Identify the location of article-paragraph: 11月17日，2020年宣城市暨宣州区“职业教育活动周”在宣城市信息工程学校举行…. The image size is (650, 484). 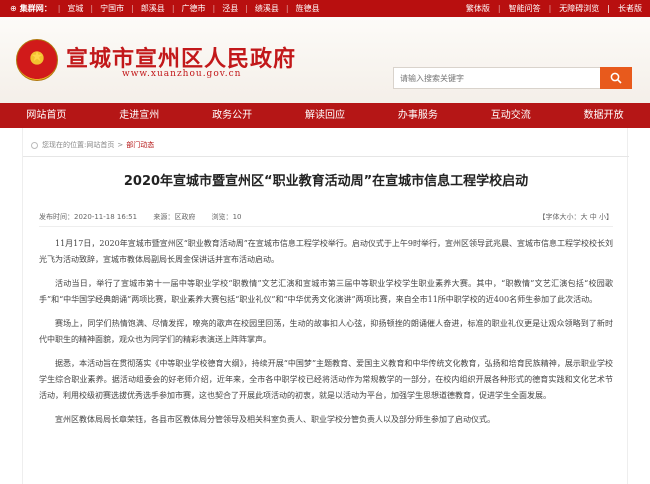
(326, 251).